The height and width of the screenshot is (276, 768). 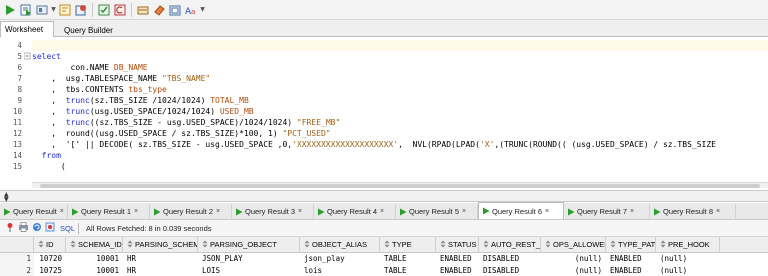 I want to click on autotrace-icon, so click(x=42, y=10).